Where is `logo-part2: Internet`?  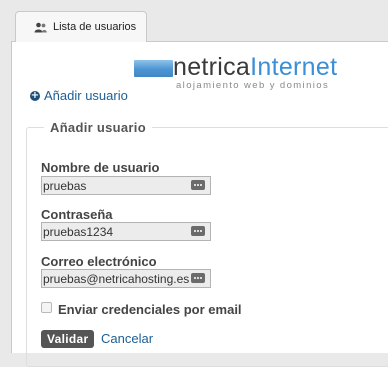
logo-part2: Internet is located at coordinates (294, 67).